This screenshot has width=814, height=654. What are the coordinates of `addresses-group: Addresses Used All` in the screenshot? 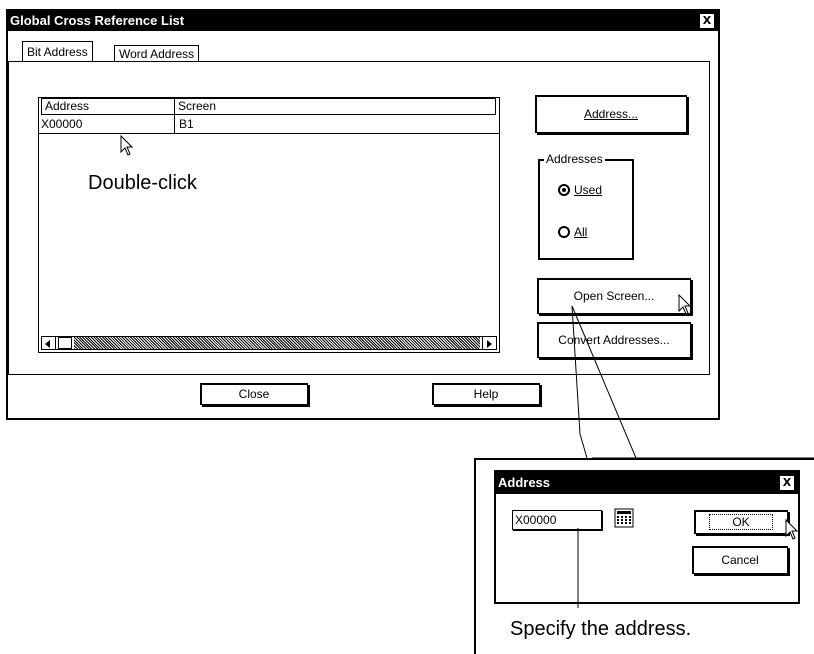 It's located at (586, 206).